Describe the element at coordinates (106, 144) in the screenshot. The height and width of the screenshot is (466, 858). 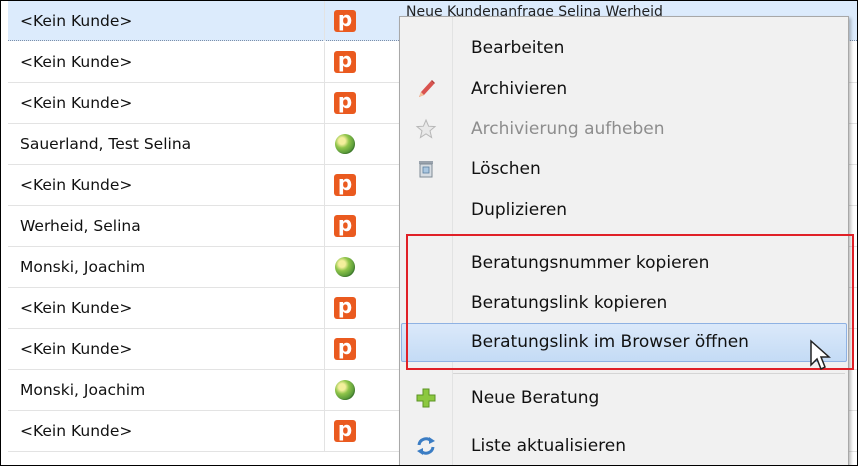
I see `customer-name: Sauerland, Test Selina` at that location.